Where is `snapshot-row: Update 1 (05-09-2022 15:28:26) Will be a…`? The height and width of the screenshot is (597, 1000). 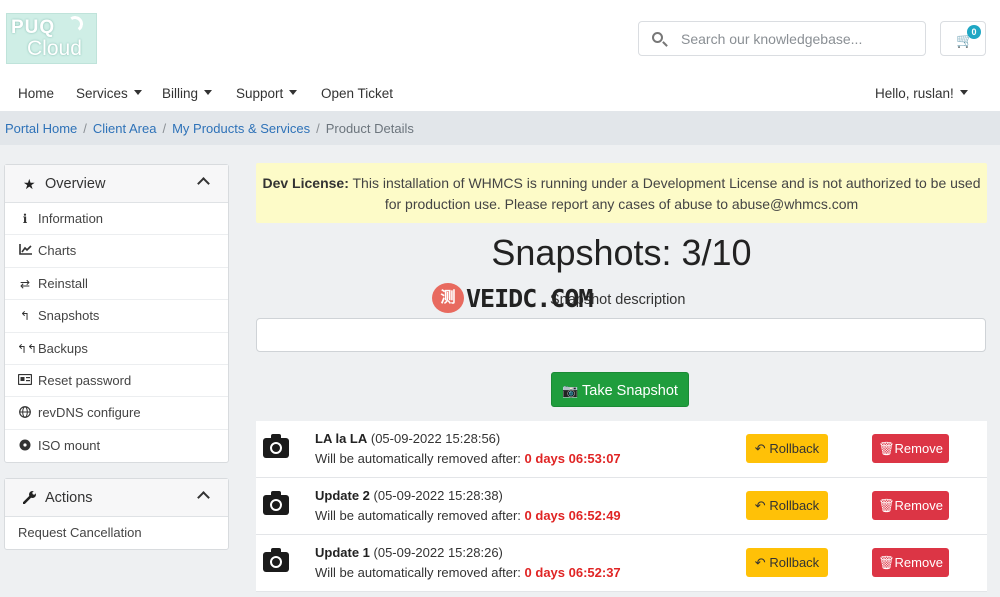 snapshot-row: Update 1 (05-09-2022 15:28:26) Will be a… is located at coordinates (621, 563).